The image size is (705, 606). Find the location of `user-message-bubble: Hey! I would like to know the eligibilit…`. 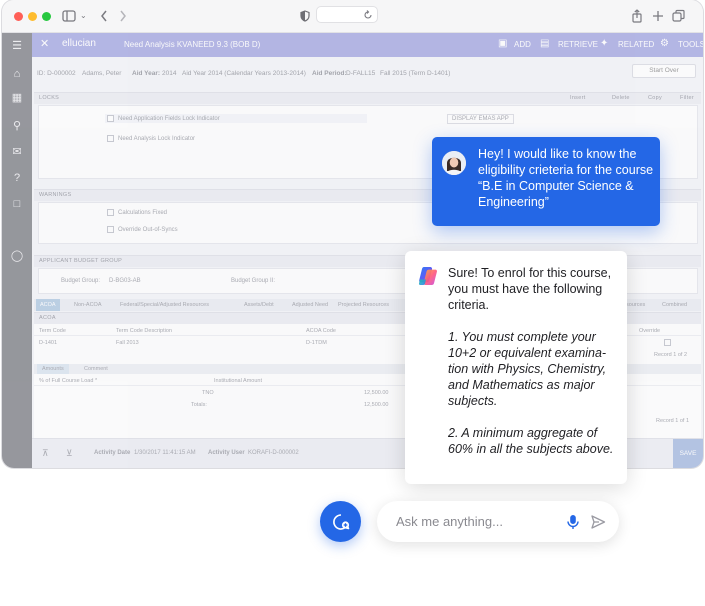

user-message-bubble: Hey! I would like to know the eligibilit… is located at coordinates (546, 181).